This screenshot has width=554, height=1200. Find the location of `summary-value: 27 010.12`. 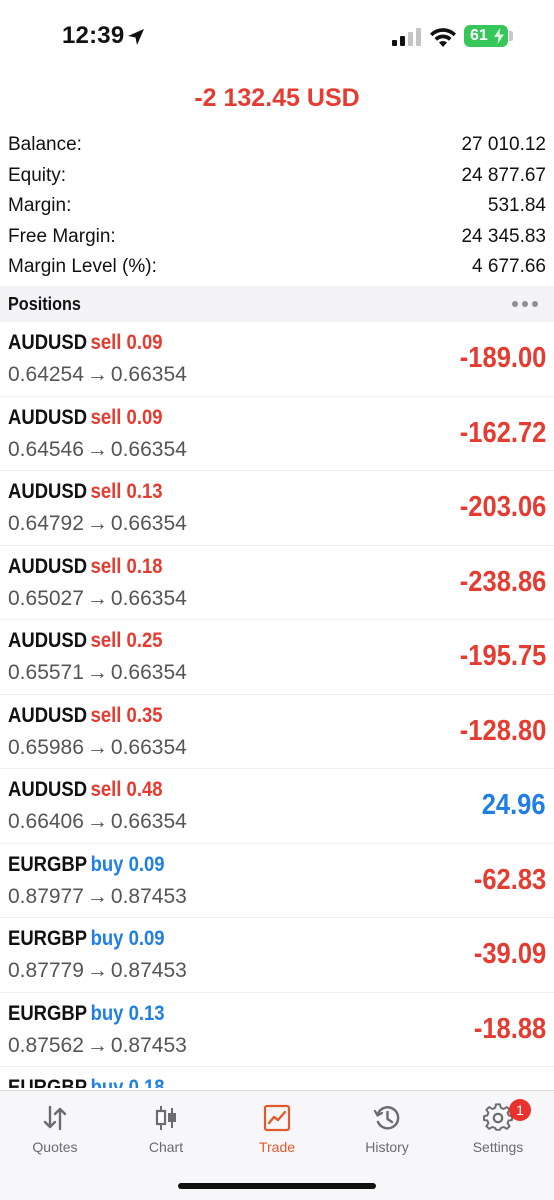

summary-value: 27 010.12 is located at coordinates (503, 145).